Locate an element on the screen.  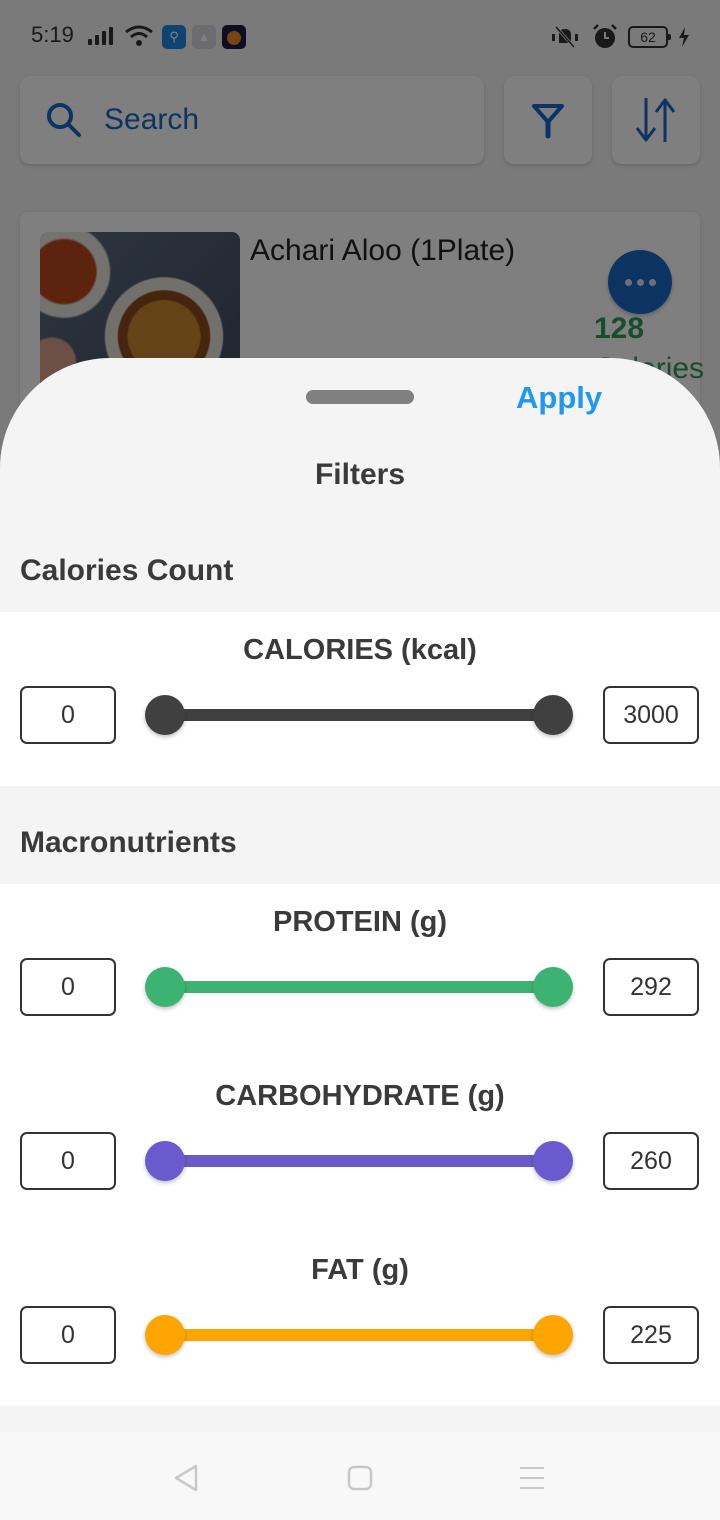
system-nav-bar is located at coordinates (360, 1476).